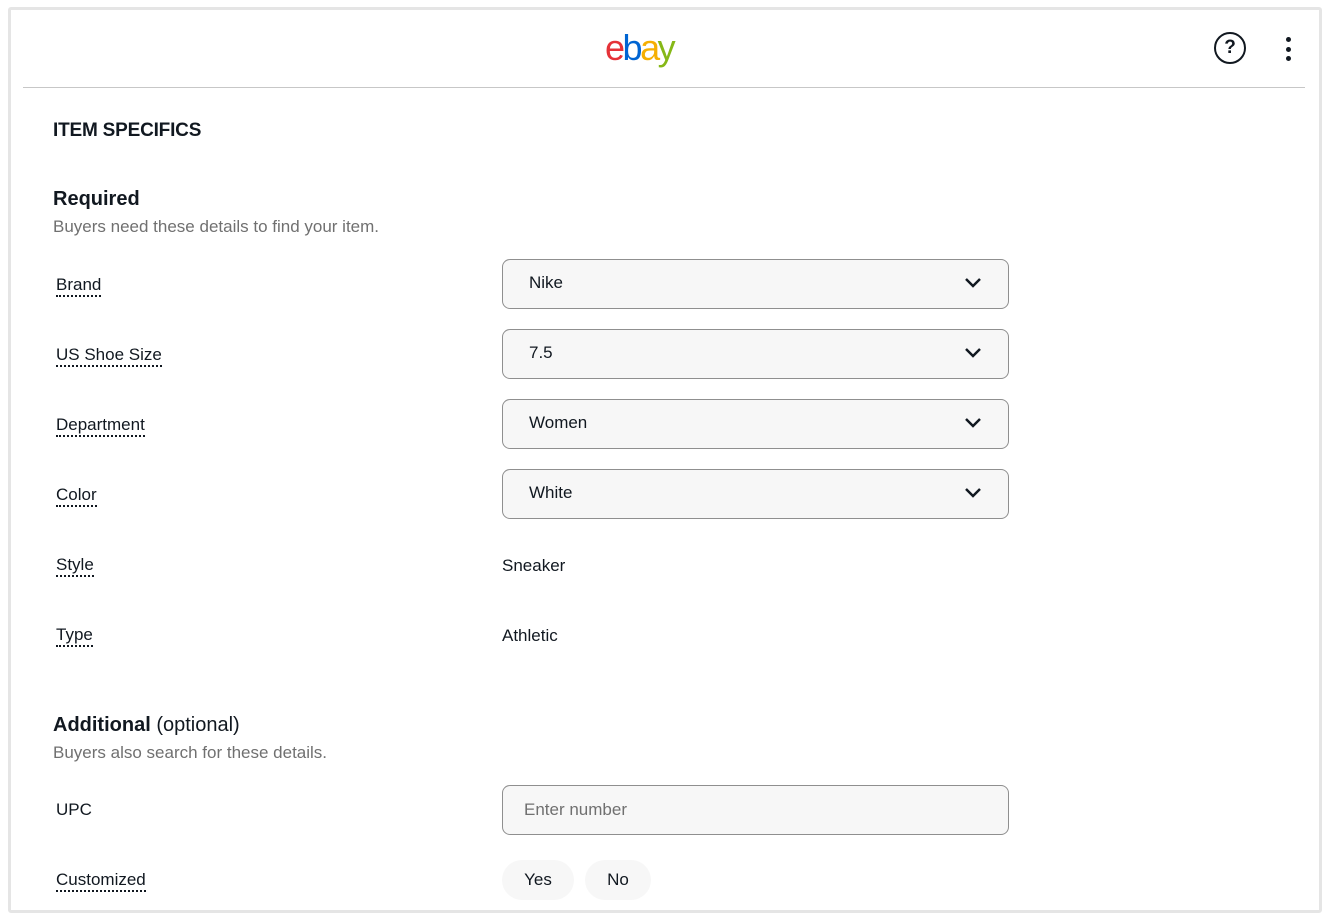 Image resolution: width=1329 pixels, height=919 pixels. Describe the element at coordinates (190, 752) in the screenshot. I see `additional-subtitle: Buyers also search for these details.` at that location.